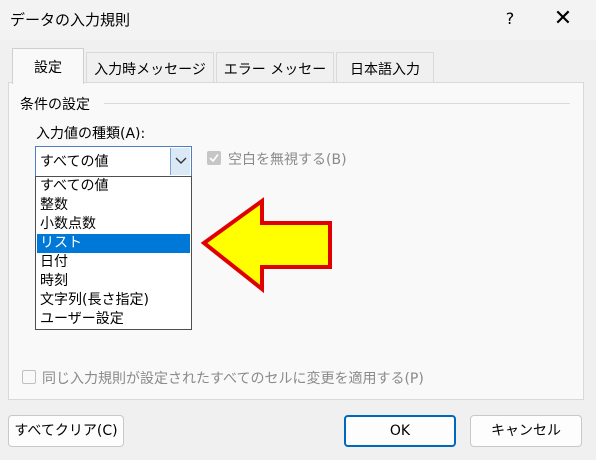  Describe the element at coordinates (48, 66) in the screenshot. I see `tab-settings: 設定` at that location.